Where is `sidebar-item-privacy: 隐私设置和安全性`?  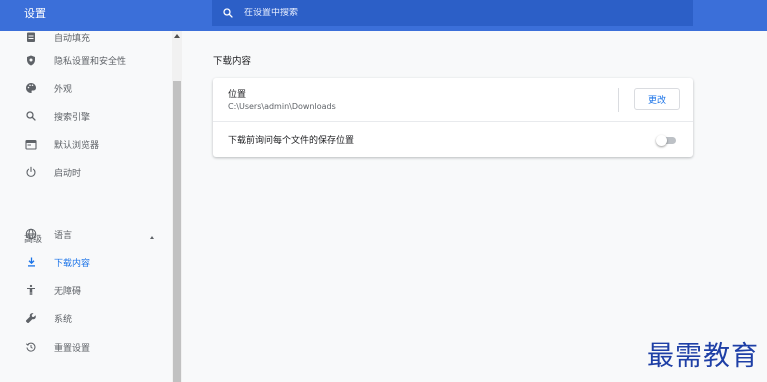
sidebar-item-privacy: 隐私设置和安全性 is located at coordinates (86, 60).